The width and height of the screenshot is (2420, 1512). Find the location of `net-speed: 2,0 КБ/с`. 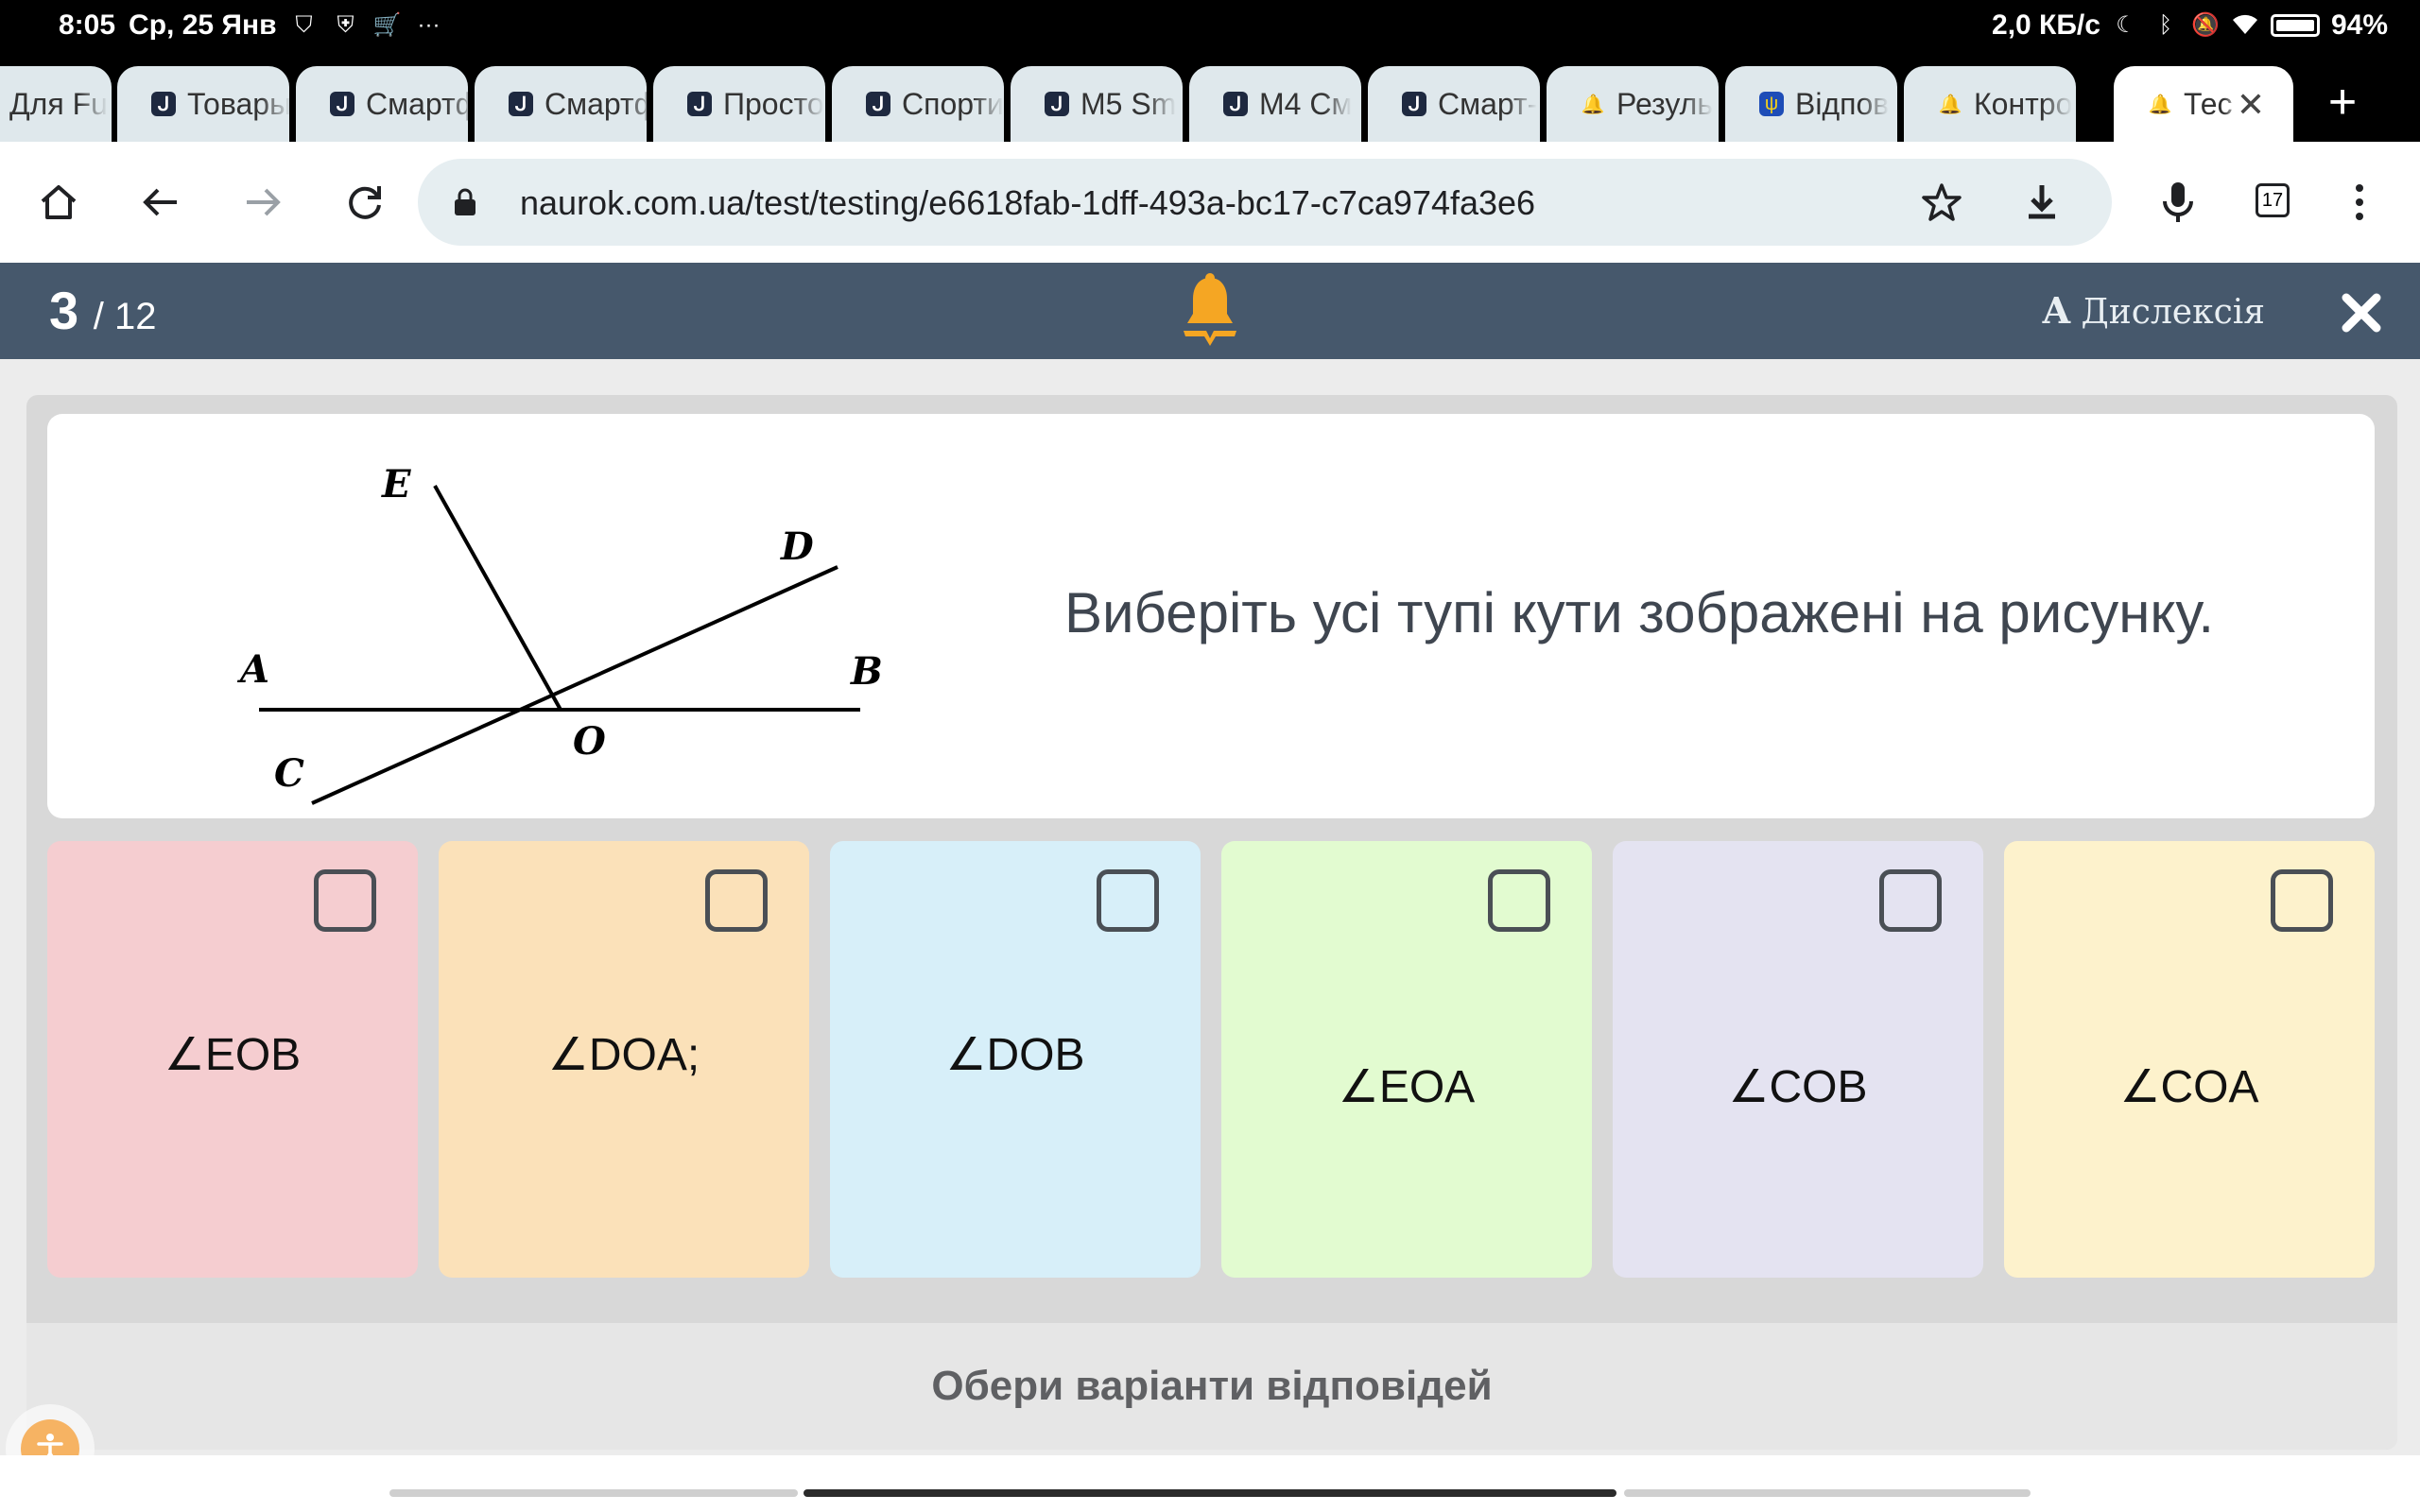

net-speed: 2,0 КБ/с is located at coordinates (2046, 25).